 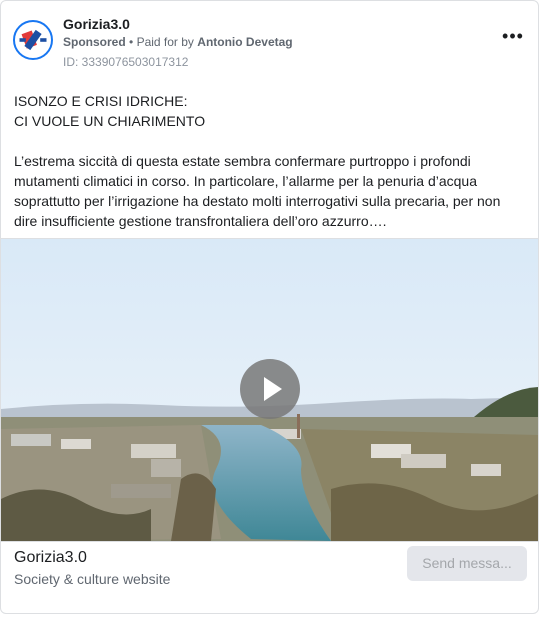 What do you see at coordinates (273, 389) in the screenshot?
I see `play-triangle` at bounding box center [273, 389].